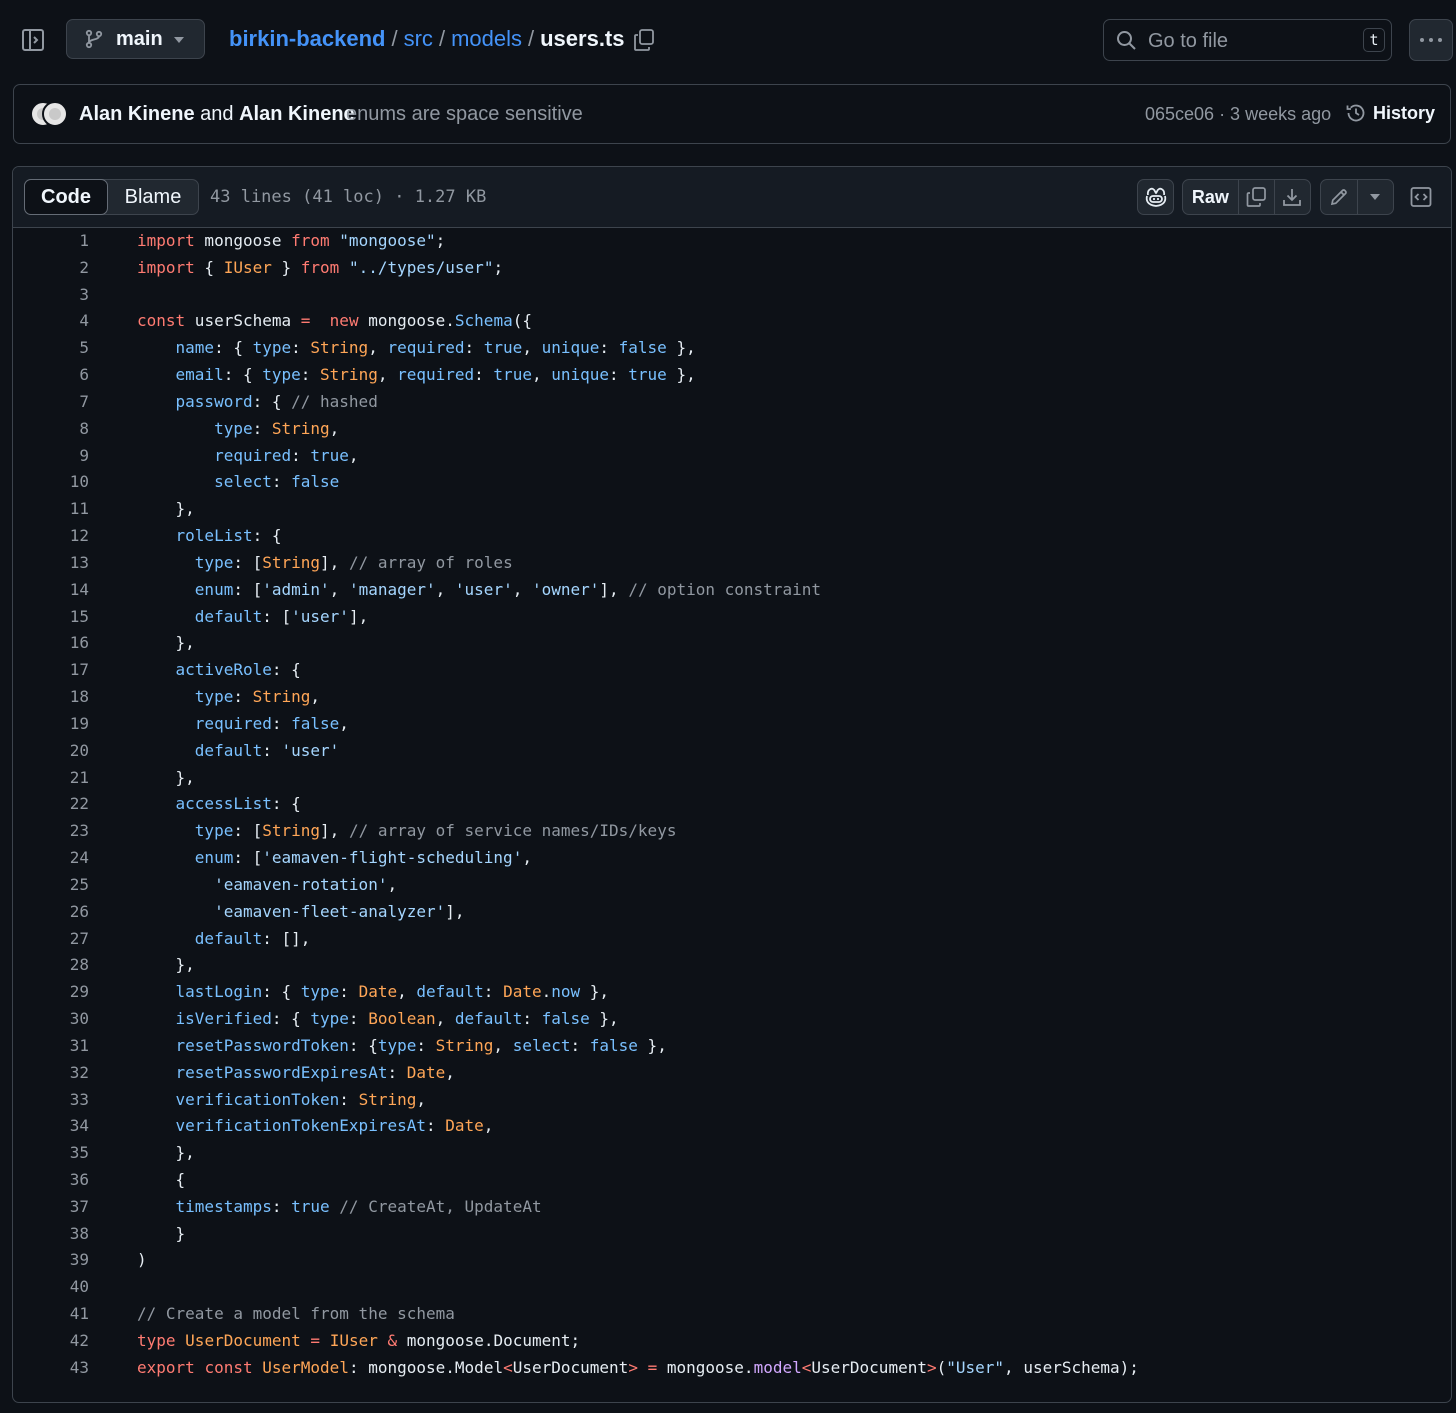 The height and width of the screenshot is (1413, 1456). I want to click on line-number: 10, so click(51, 482).